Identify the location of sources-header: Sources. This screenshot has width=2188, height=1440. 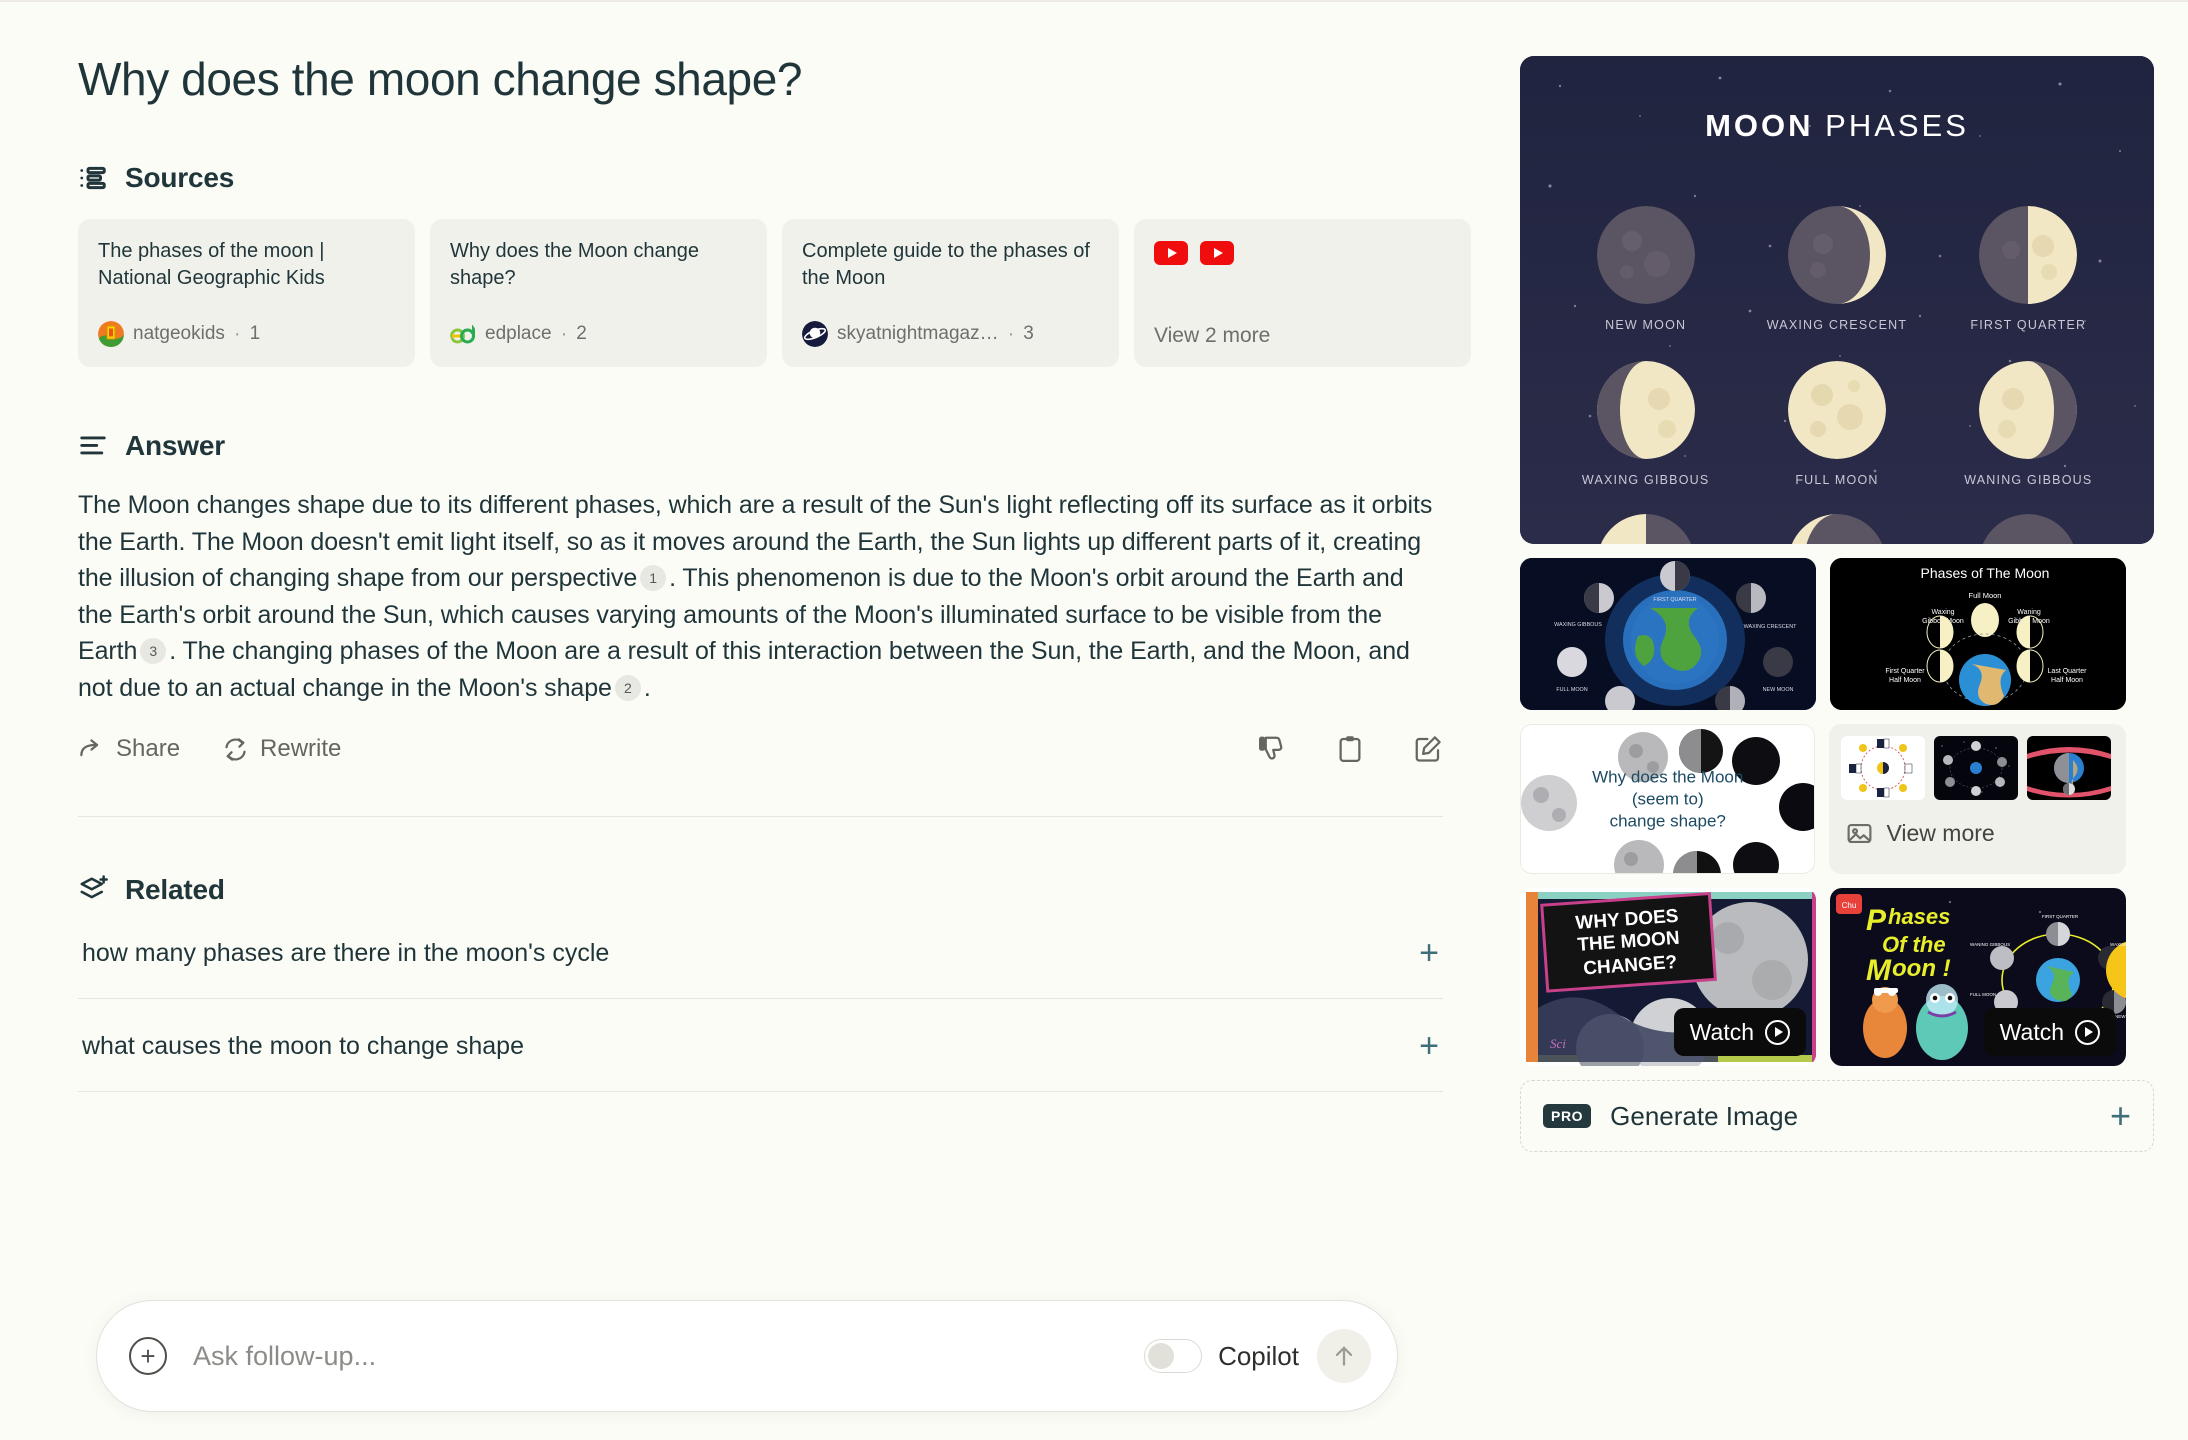
(799, 178).